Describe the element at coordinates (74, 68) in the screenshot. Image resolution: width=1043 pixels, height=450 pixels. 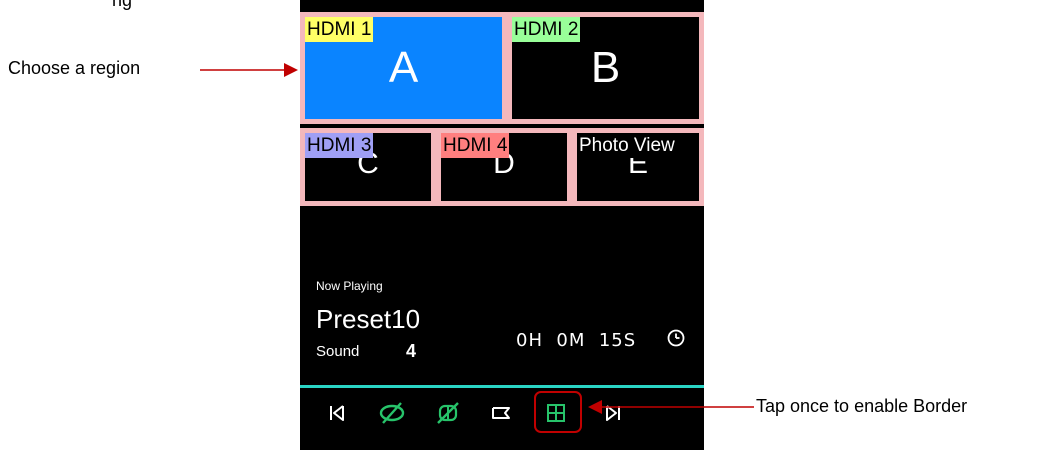
I see `choose-region-caption: Choose a region` at that location.